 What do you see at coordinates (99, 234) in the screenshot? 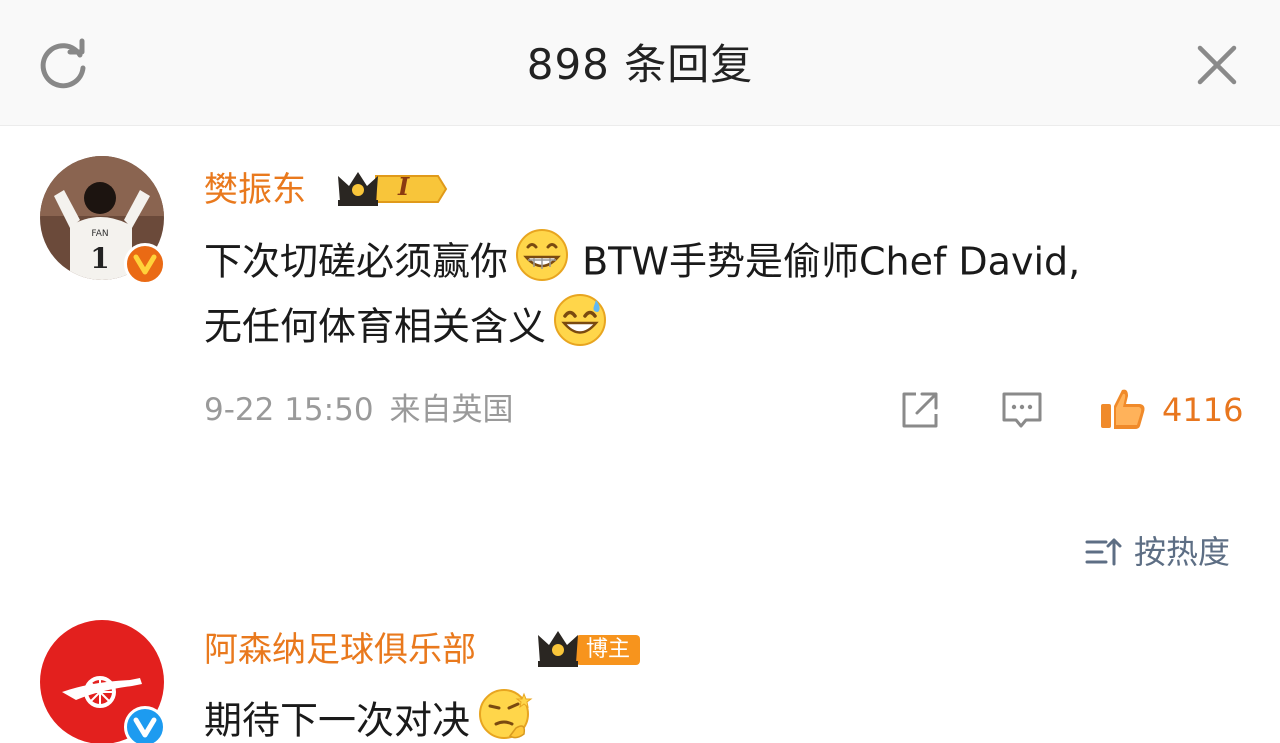
I see `svg-text: FAN` at bounding box center [99, 234].